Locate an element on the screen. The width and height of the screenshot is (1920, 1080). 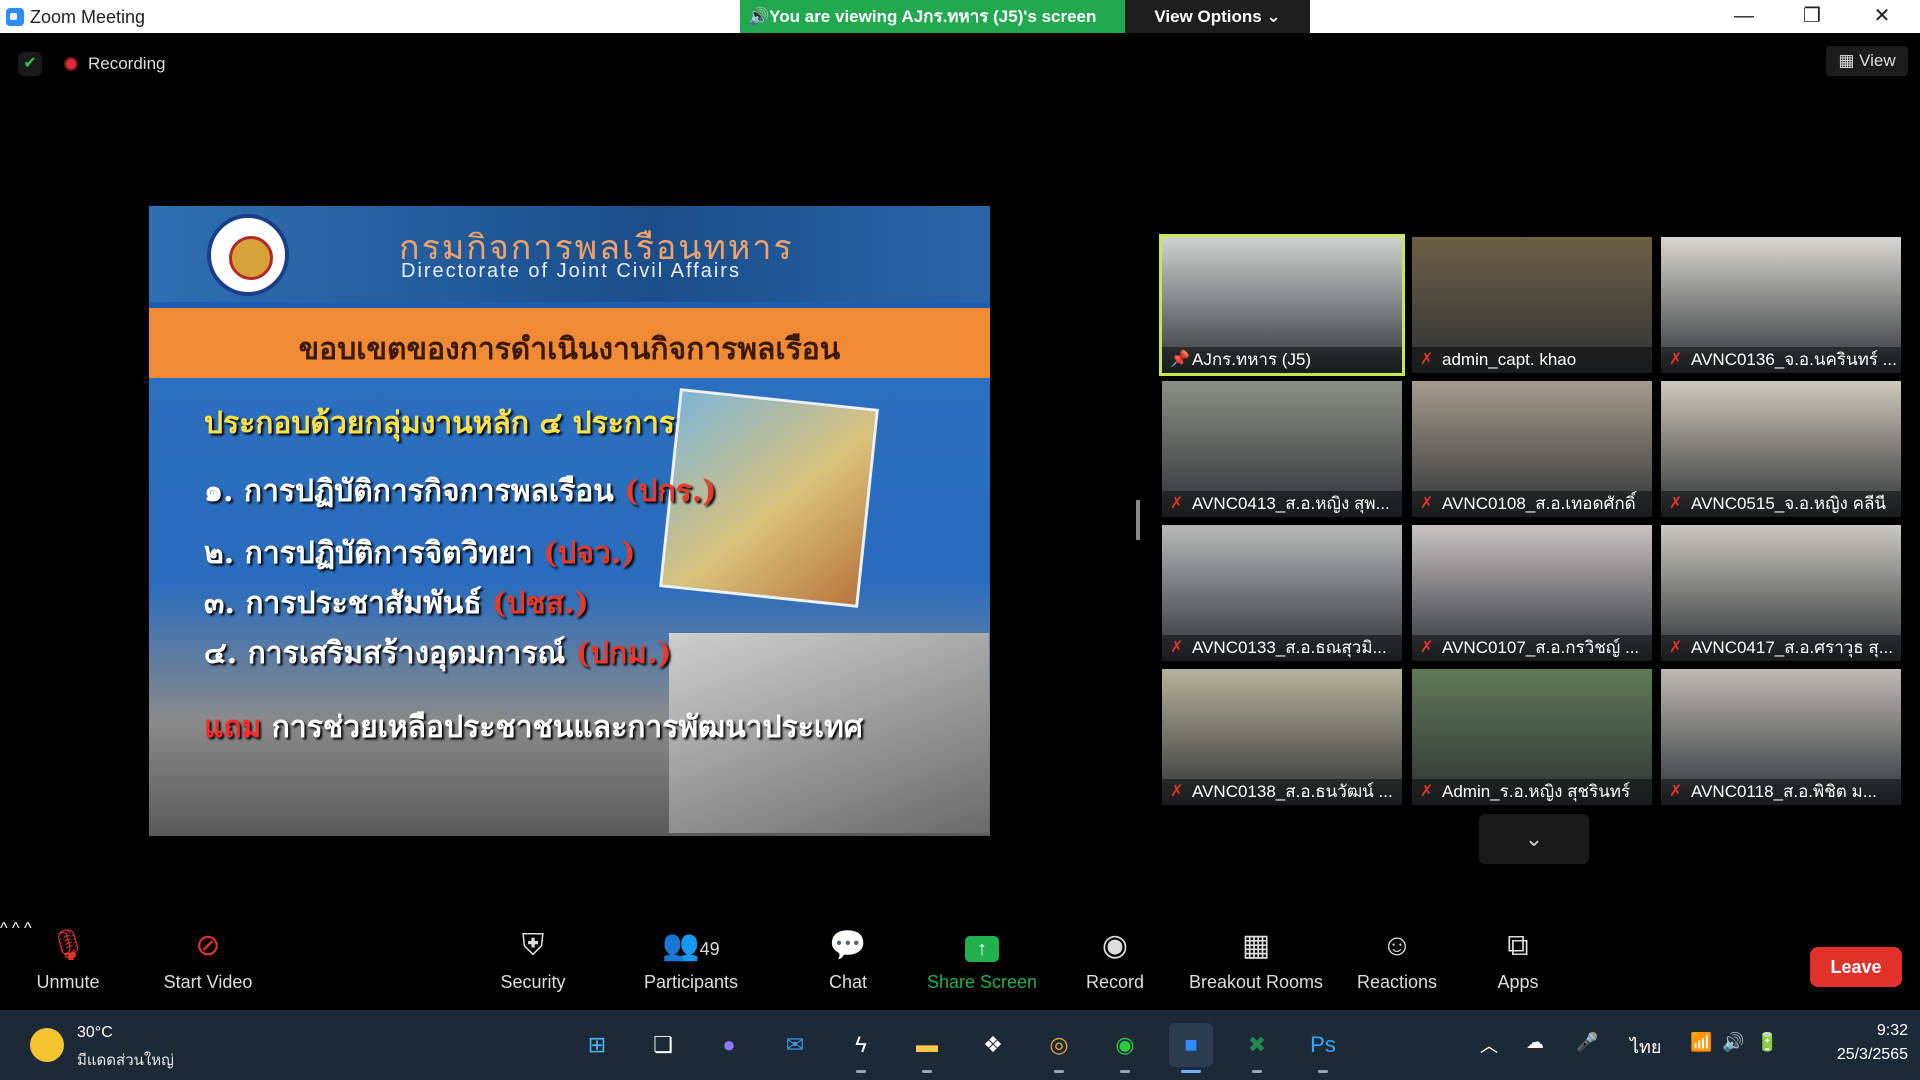
view-label: View is located at coordinates (1877, 60).